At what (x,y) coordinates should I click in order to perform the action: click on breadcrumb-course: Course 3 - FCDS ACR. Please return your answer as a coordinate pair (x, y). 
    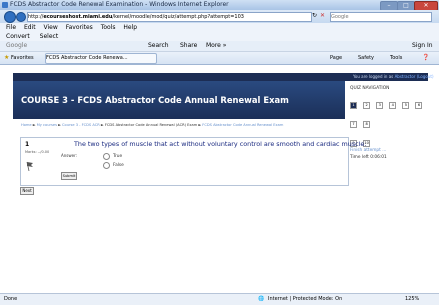
    Looking at the image, I should click on (81, 125).